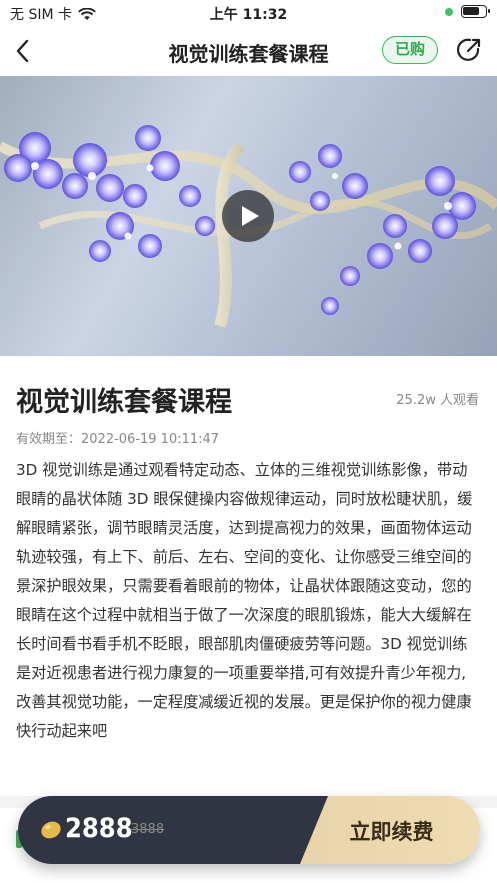 The width and height of the screenshot is (497, 883). I want to click on nav-bar: 视觉训练套餐课程 已购, so click(248, 51).